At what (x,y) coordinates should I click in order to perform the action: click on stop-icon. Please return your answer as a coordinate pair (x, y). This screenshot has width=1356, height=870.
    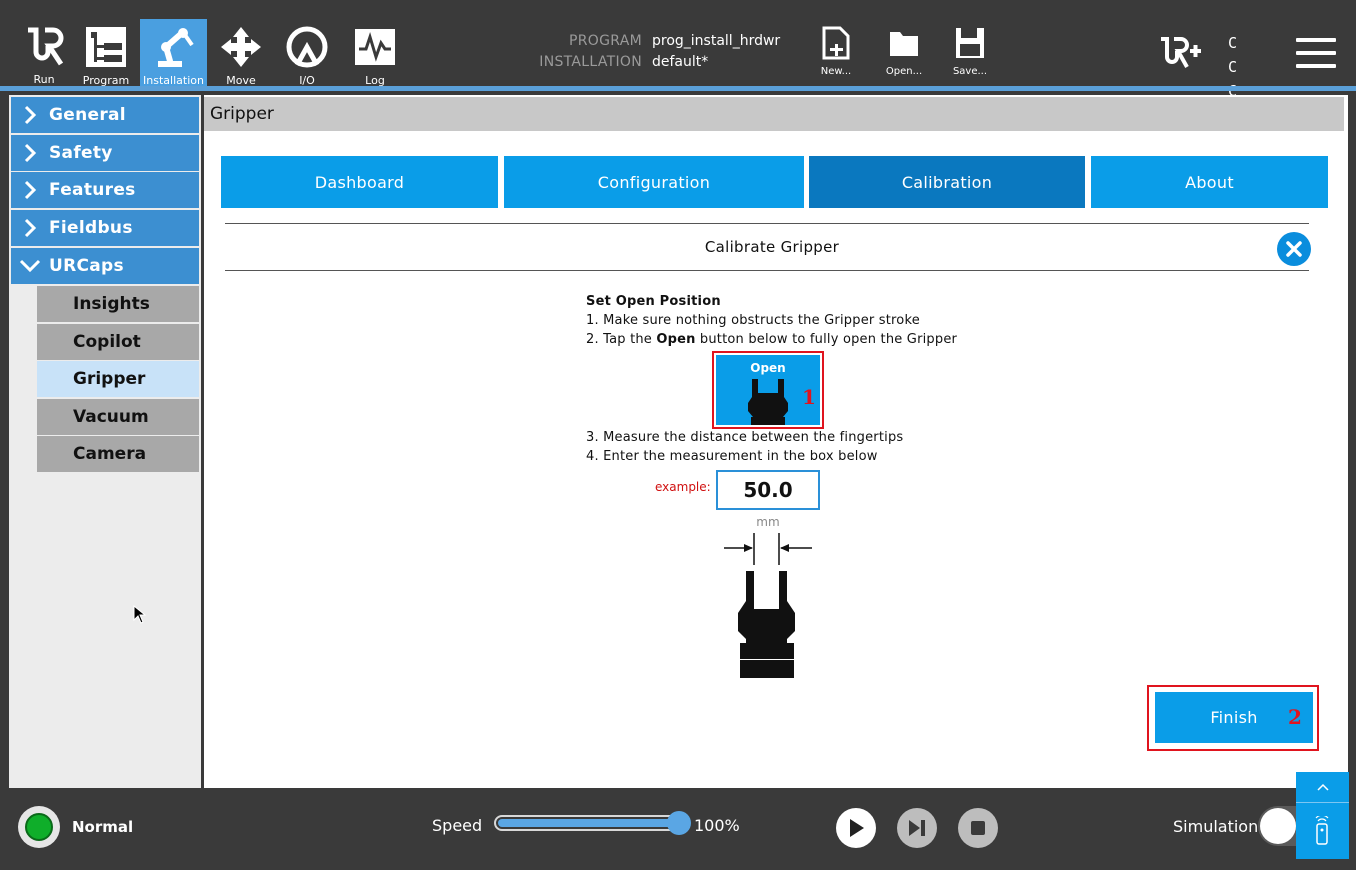
    Looking at the image, I should click on (978, 828).